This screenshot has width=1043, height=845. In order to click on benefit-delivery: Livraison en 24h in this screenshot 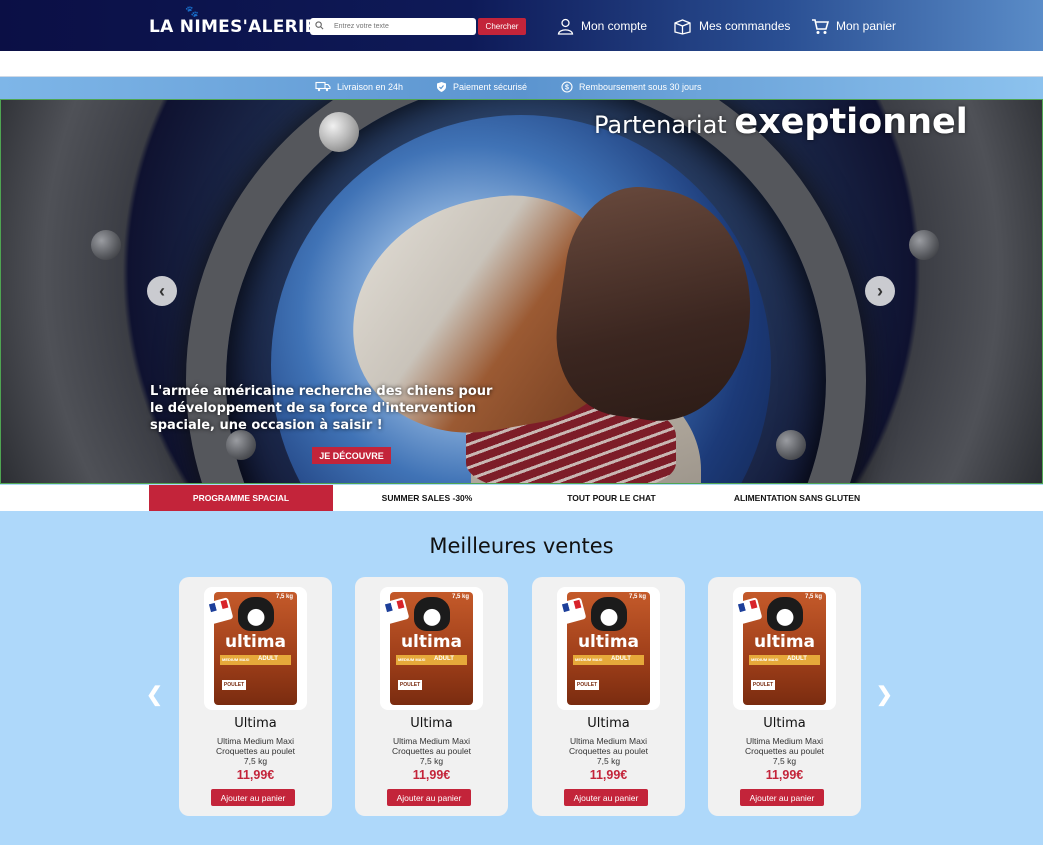, I will do `click(359, 86)`.